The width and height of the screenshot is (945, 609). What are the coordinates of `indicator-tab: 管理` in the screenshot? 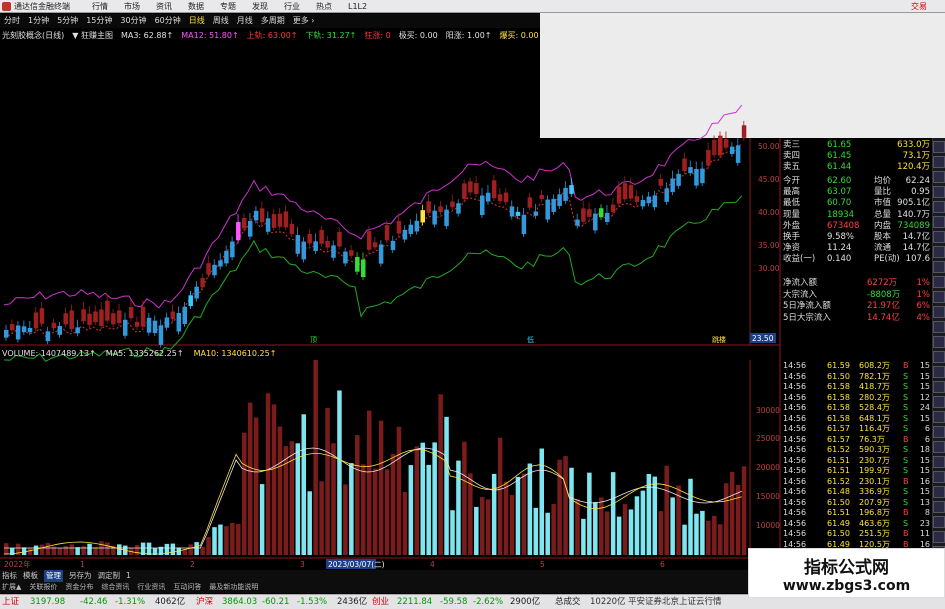 It's located at (53, 576).